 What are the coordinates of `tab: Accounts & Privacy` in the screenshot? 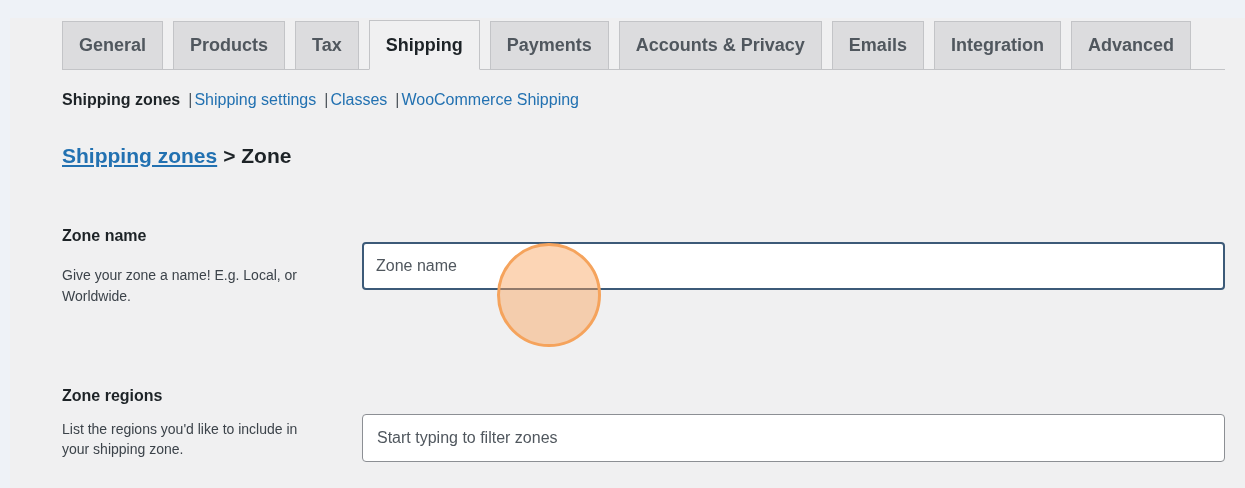 It's located at (720, 45).